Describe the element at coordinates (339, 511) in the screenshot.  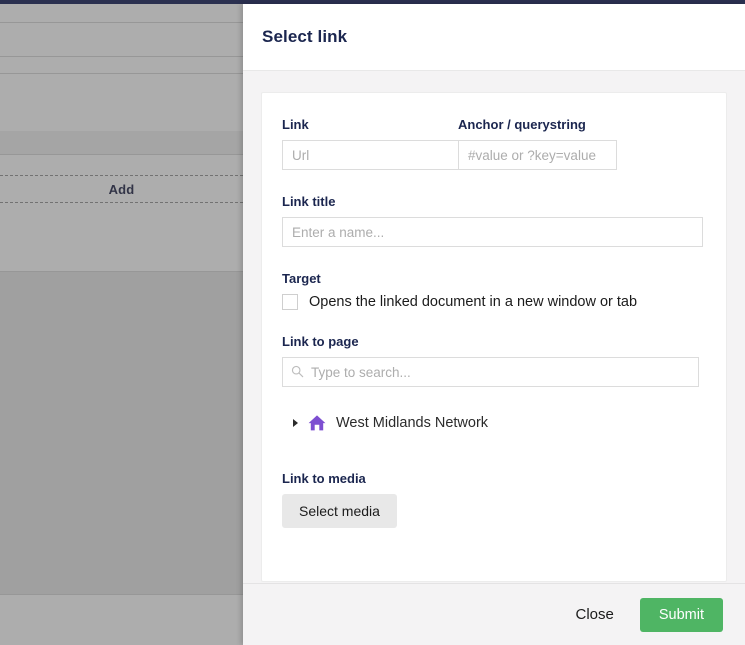
I see `select-media-button: Select media` at that location.